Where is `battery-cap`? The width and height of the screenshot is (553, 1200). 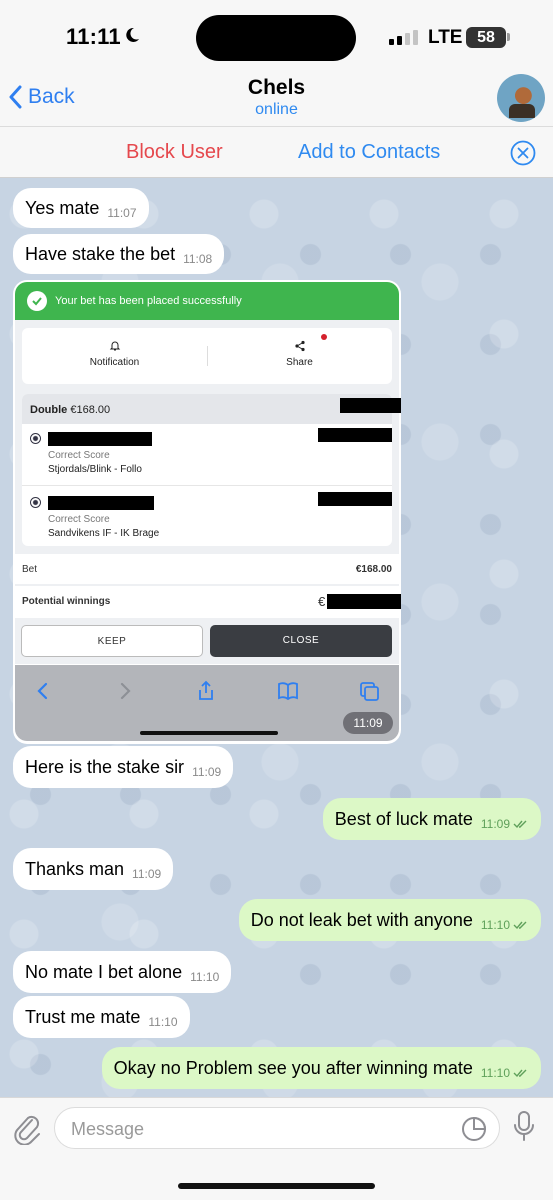 battery-cap is located at coordinates (508, 37).